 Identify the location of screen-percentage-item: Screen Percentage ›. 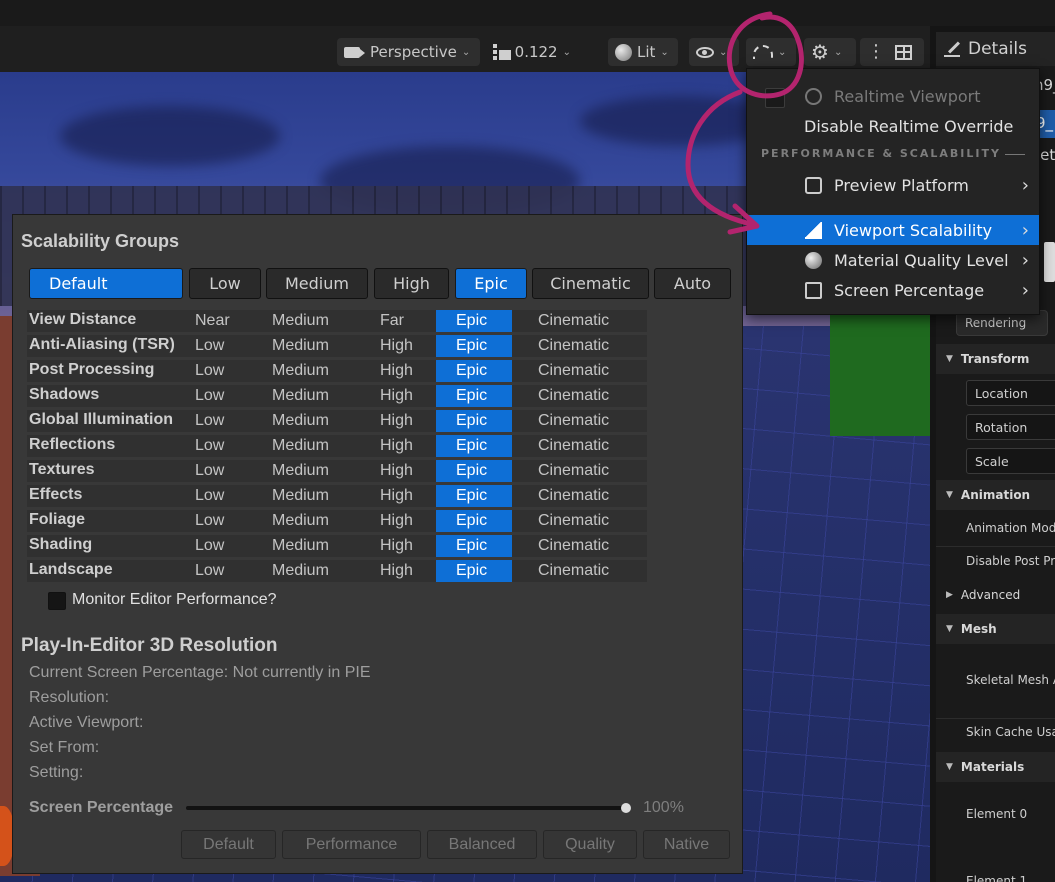
(893, 290).